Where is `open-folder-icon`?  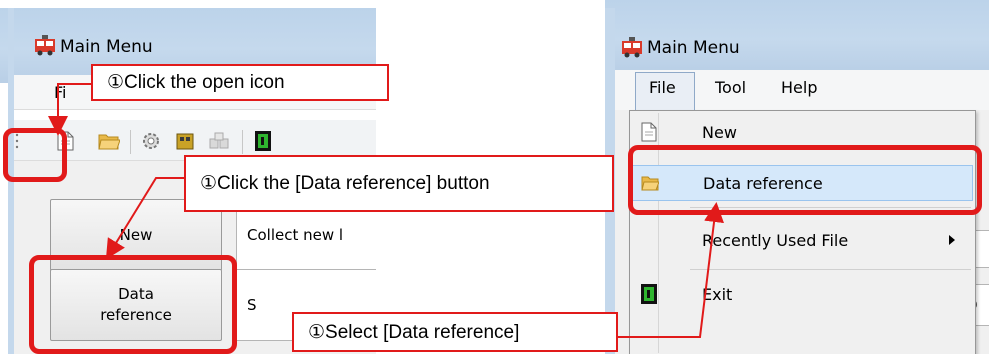 open-folder-icon is located at coordinates (109, 141).